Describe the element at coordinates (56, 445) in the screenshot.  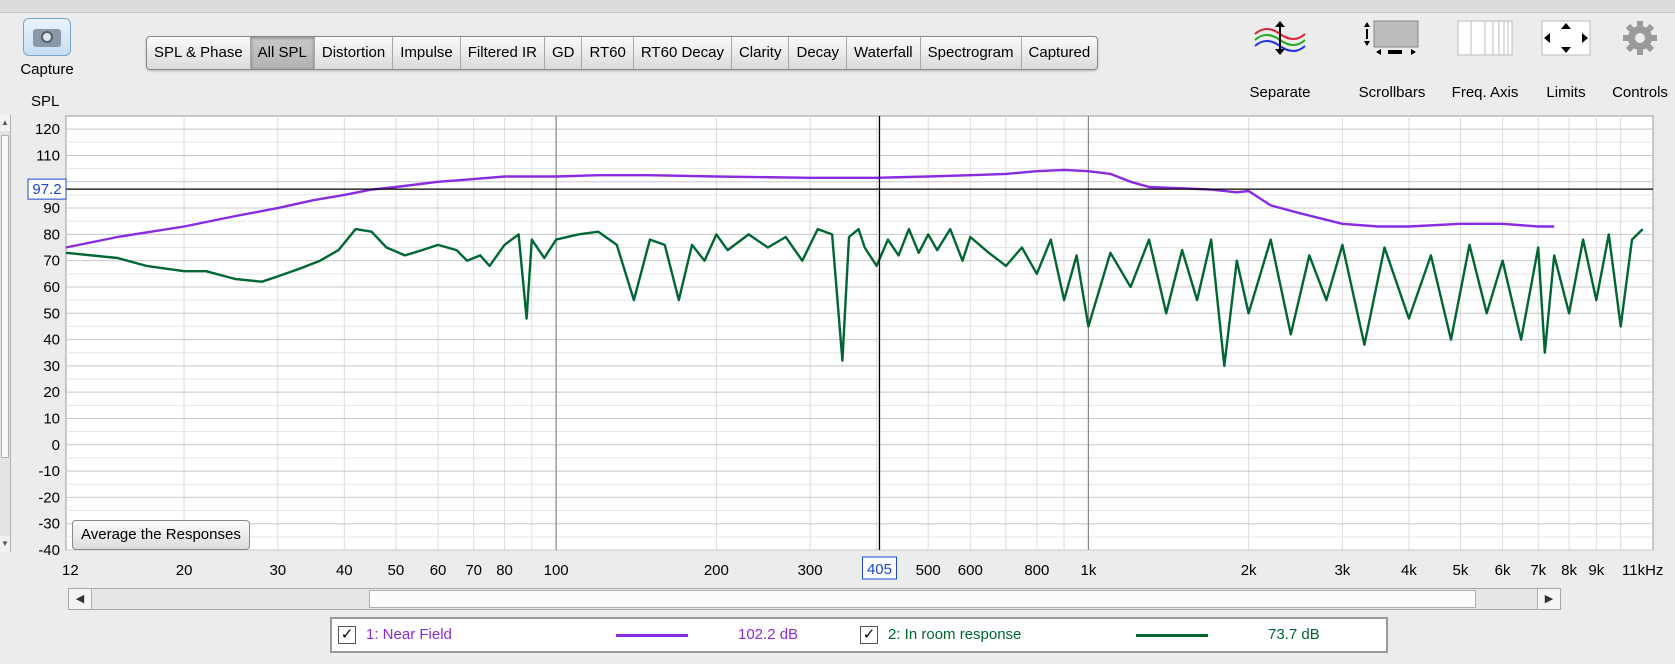
I see `y-tick-label: 0` at that location.